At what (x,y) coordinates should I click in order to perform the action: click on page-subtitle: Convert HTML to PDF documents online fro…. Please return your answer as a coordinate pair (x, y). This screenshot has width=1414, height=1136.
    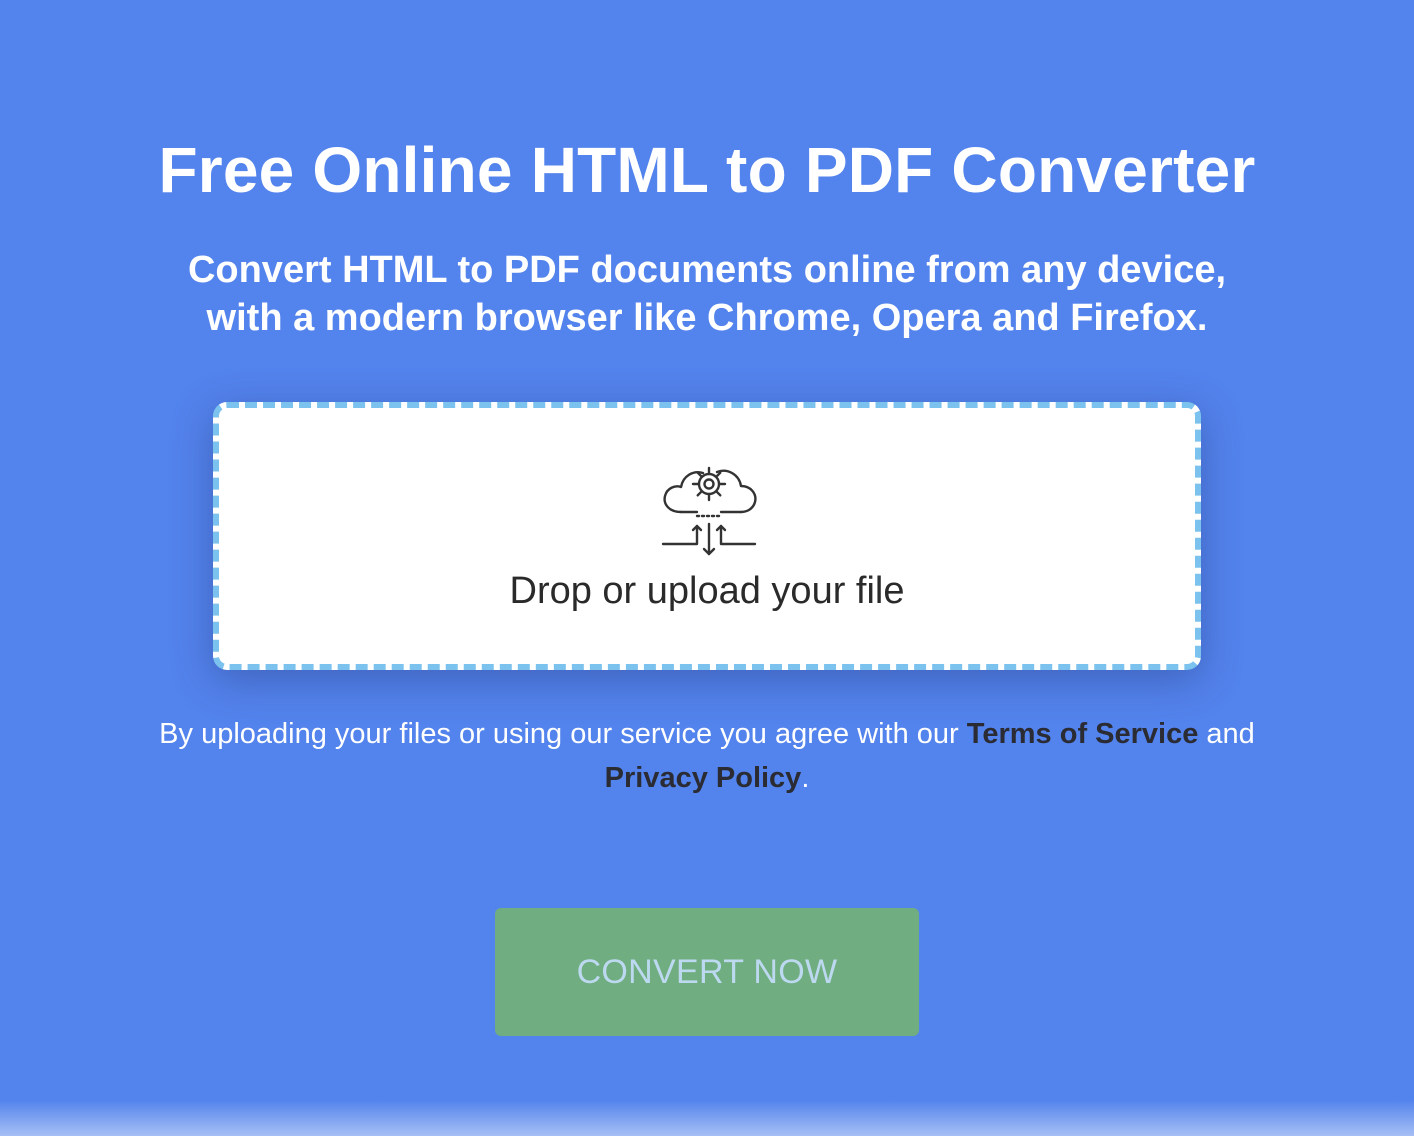
    Looking at the image, I should click on (707, 294).